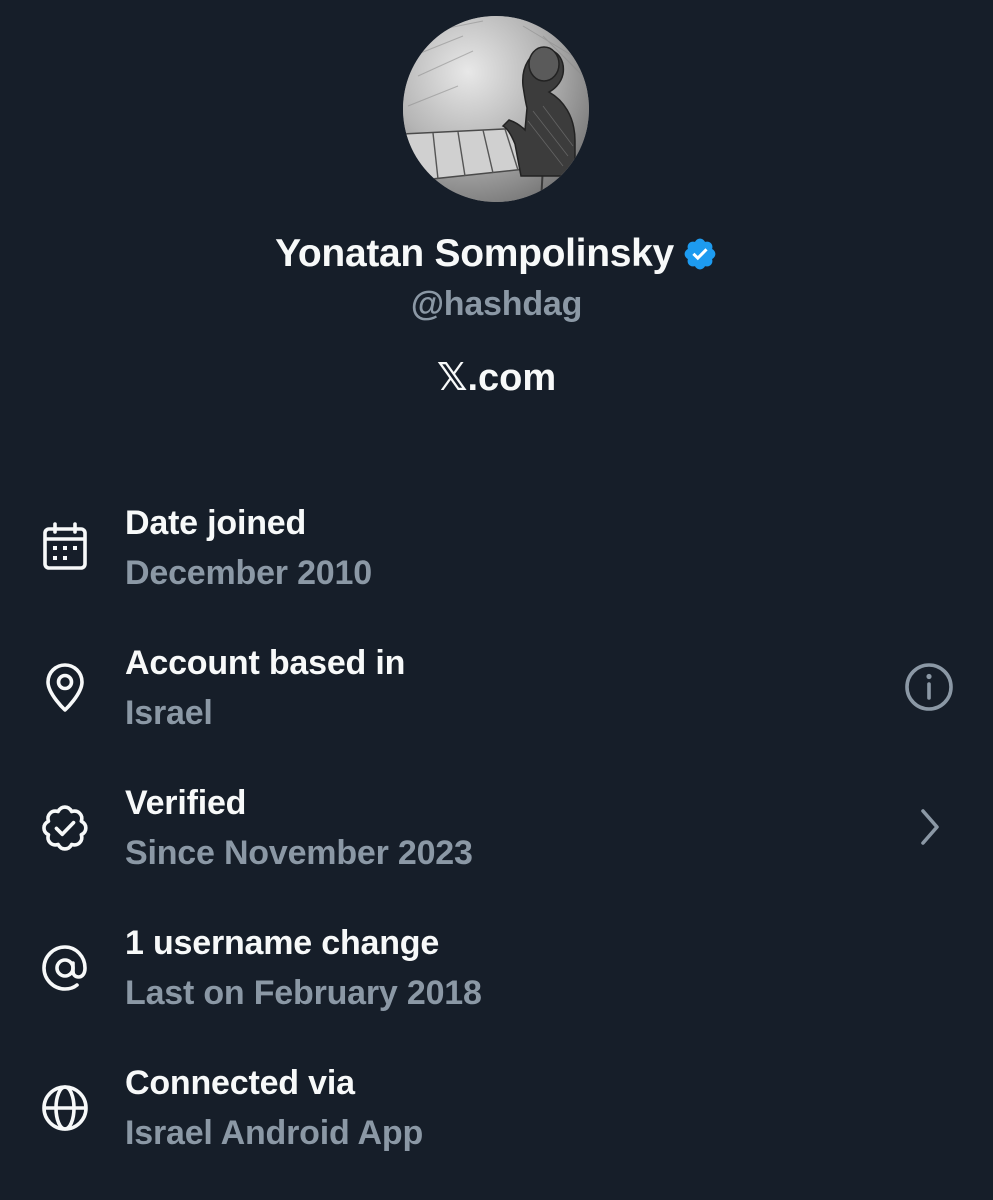 This screenshot has height=1200, width=993. Describe the element at coordinates (65, 688) in the screenshot. I see `location-pin-icon` at that location.